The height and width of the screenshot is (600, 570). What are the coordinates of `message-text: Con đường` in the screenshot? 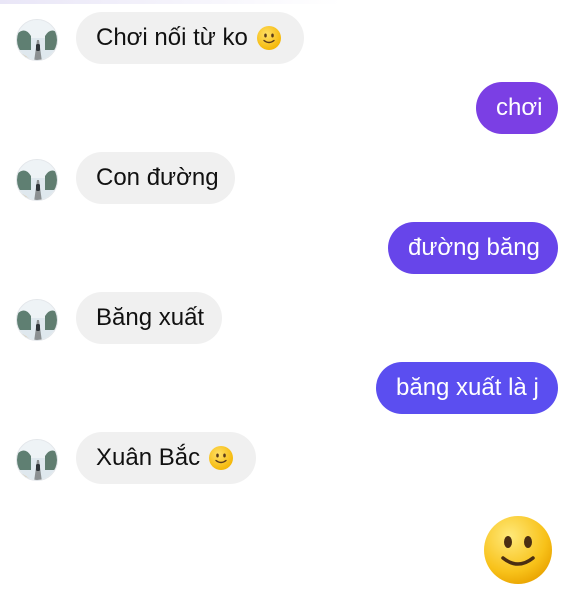 It's located at (157, 177).